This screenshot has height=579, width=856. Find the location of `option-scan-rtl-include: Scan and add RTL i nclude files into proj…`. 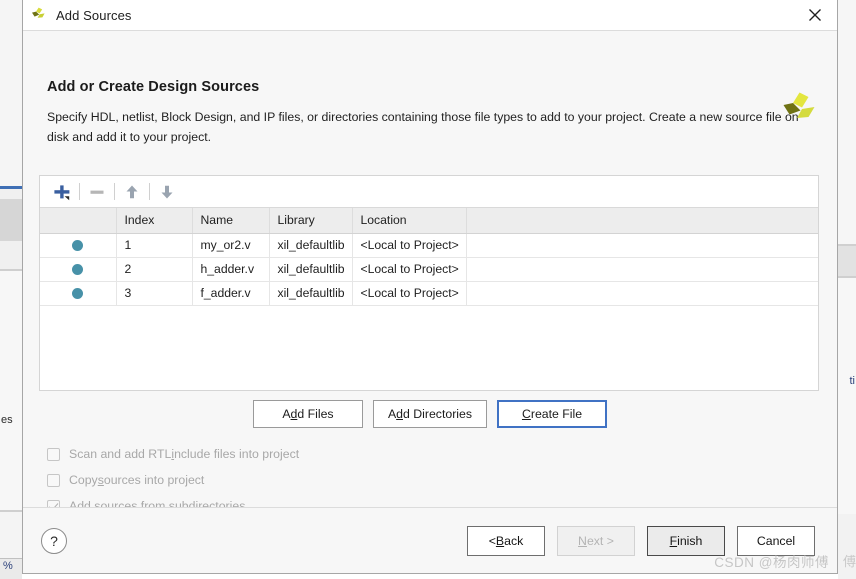

option-scan-rtl-include: Scan and add RTL i nclude files into proj… is located at coordinates (173, 454).